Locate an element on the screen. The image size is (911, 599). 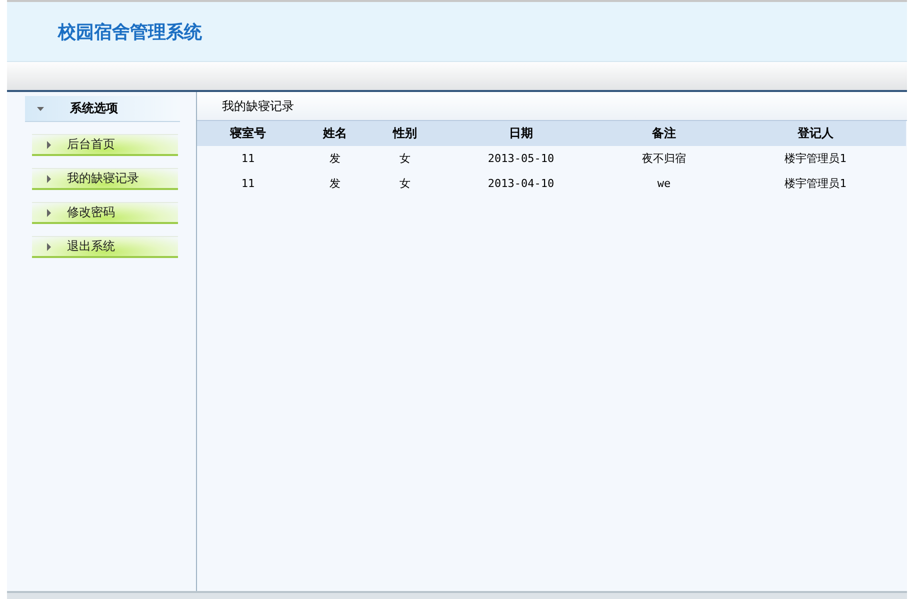
table-cell: 楼宇管理员1 is located at coordinates (815, 158).